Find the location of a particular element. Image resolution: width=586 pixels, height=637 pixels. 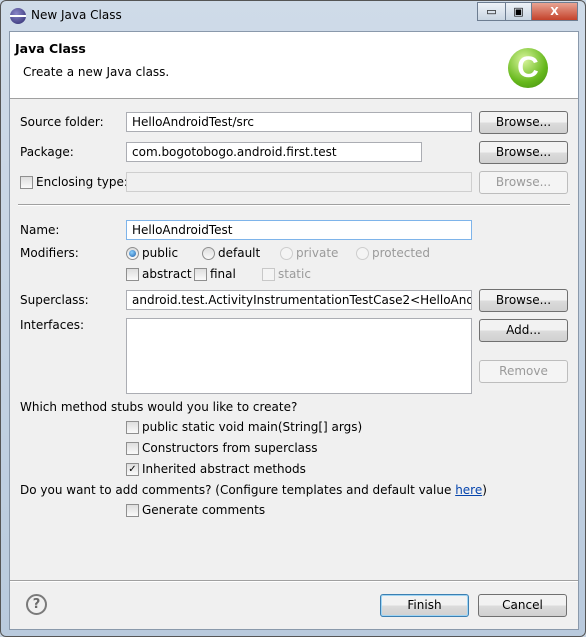

name-label: Name: is located at coordinates (40, 230).